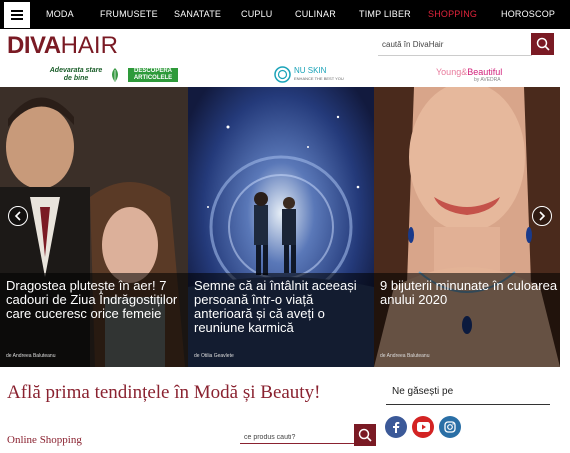 This screenshot has width=570, height=453. Describe the element at coordinates (423, 391) in the screenshot. I see `find-us-label: Ne găsești pe` at that location.